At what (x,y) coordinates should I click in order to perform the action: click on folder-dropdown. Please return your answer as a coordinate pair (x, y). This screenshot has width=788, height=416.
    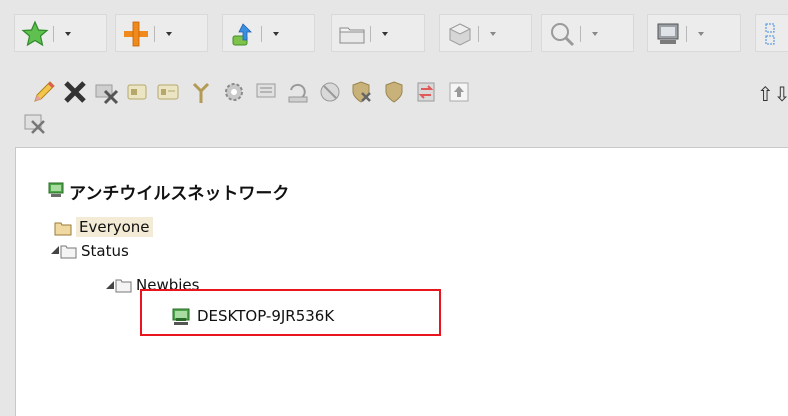
    Looking at the image, I should click on (378, 33).